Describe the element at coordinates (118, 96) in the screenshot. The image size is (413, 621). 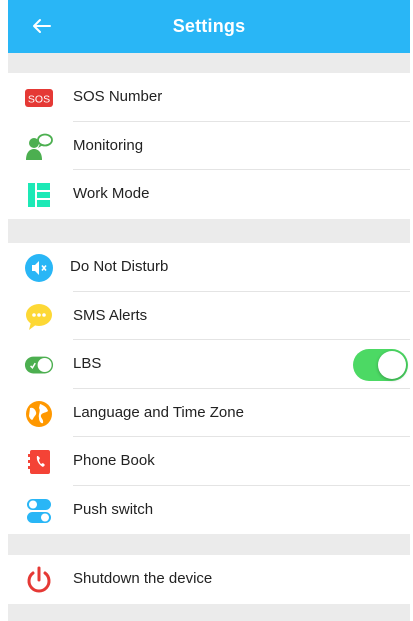
I see `settings-item-label: SOS Number` at that location.